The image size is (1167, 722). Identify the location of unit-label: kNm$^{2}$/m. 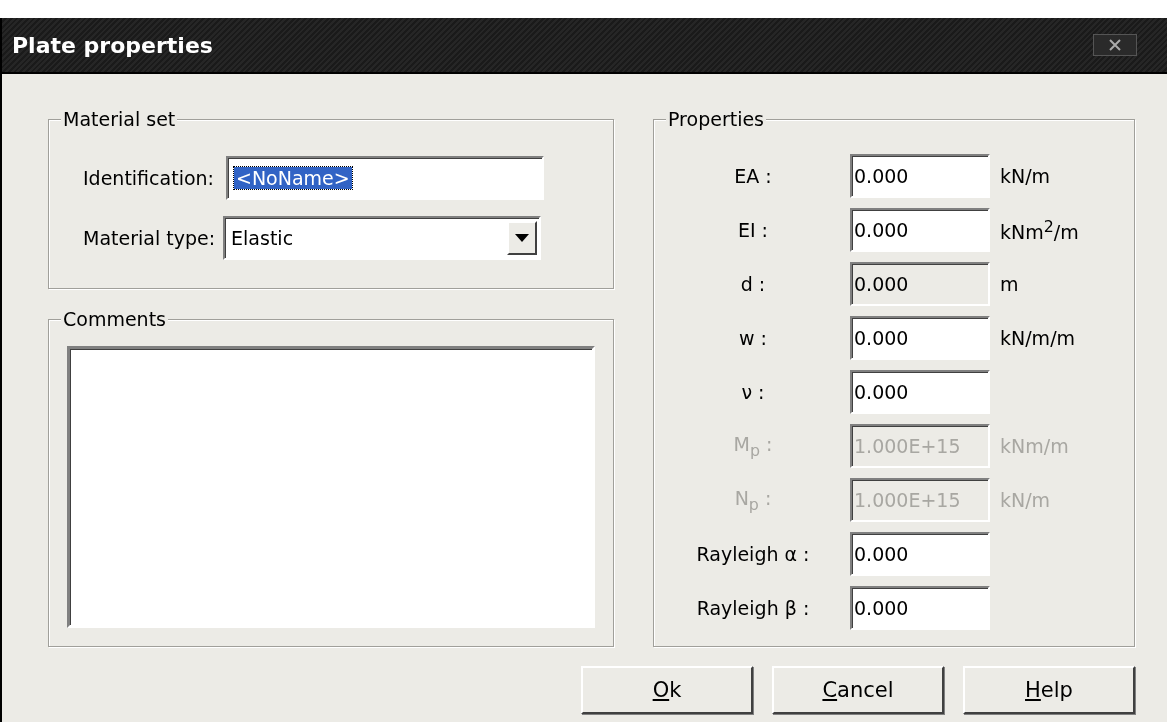
(1040, 230).